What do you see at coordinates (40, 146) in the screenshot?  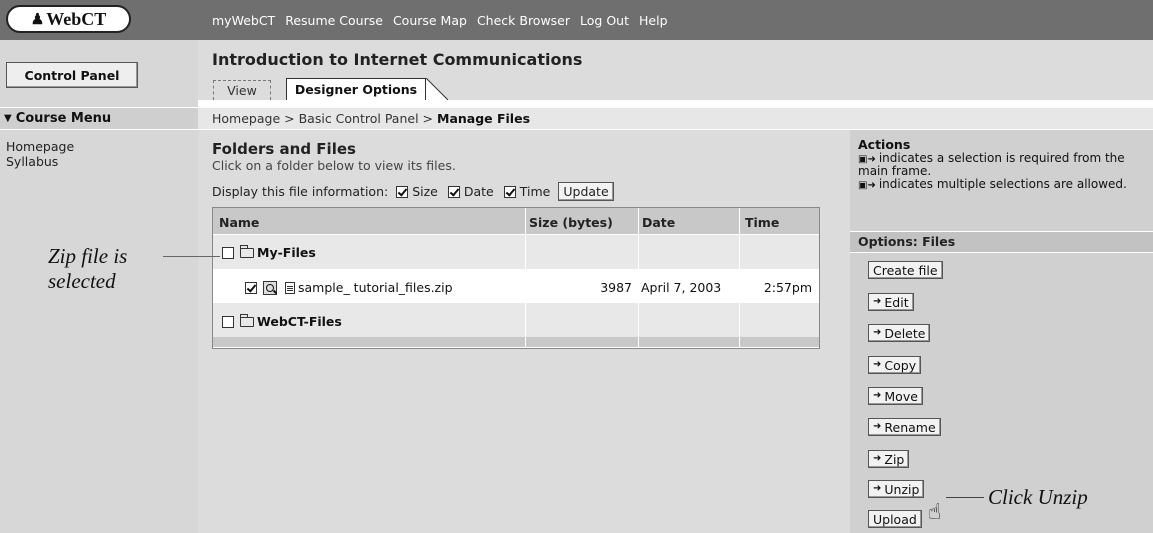 I see `menu-link-homepage: Homepage` at bounding box center [40, 146].